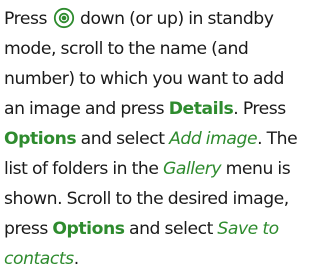 This screenshot has height=274, width=334. I want to click on text-line-4: an image and press Details. Press, so click(168, 109).